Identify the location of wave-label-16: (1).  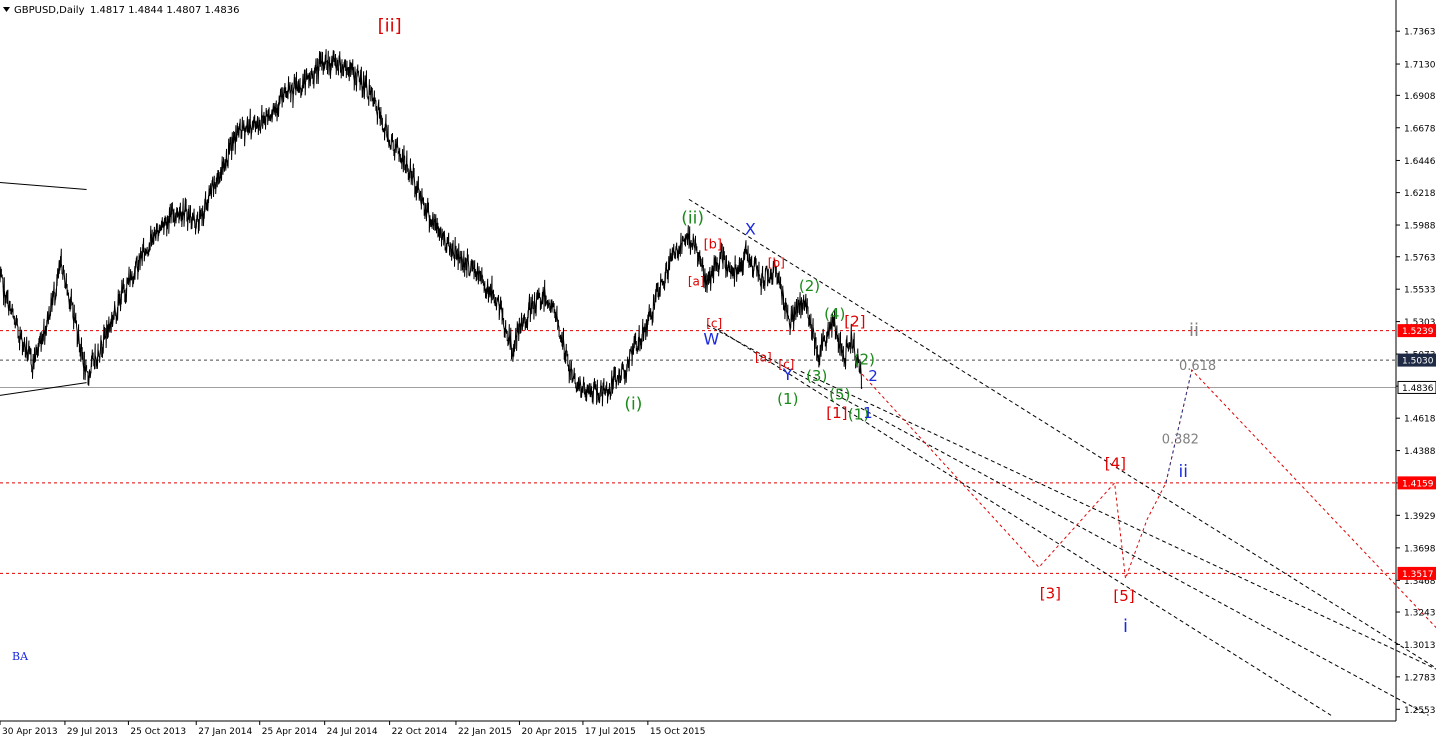
(787, 399).